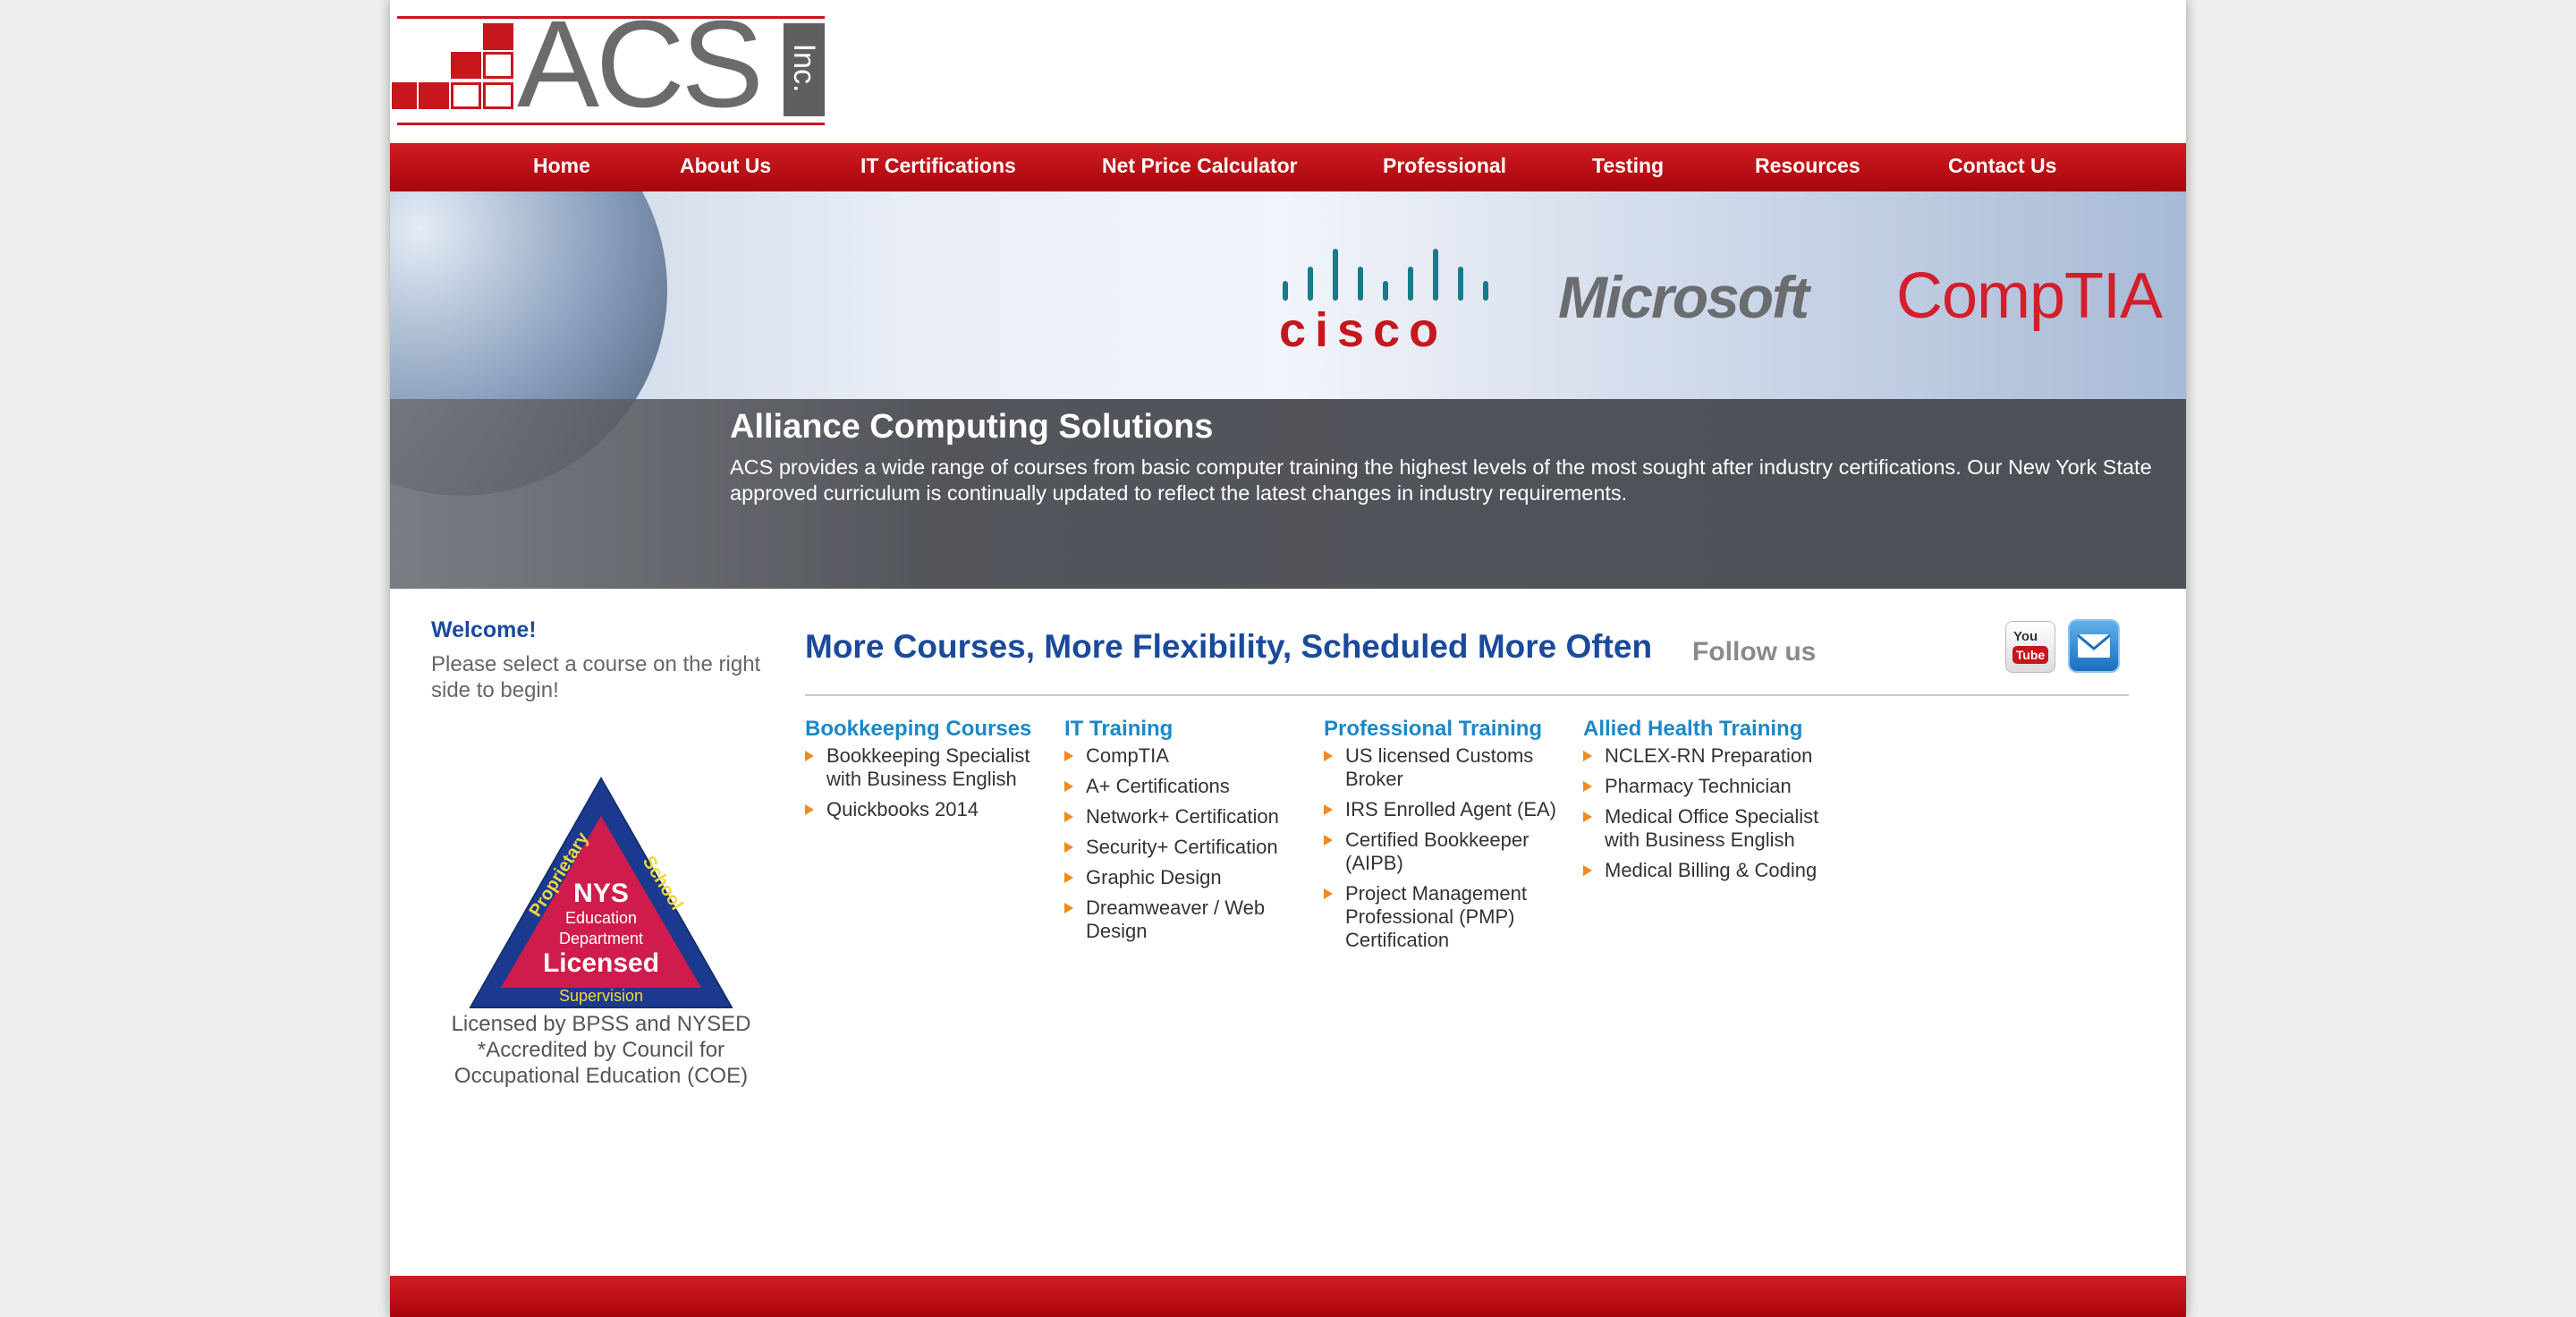 This screenshot has width=2576, height=1317. Describe the element at coordinates (1628, 167) in the screenshot. I see `nav-testing: Testing` at that location.